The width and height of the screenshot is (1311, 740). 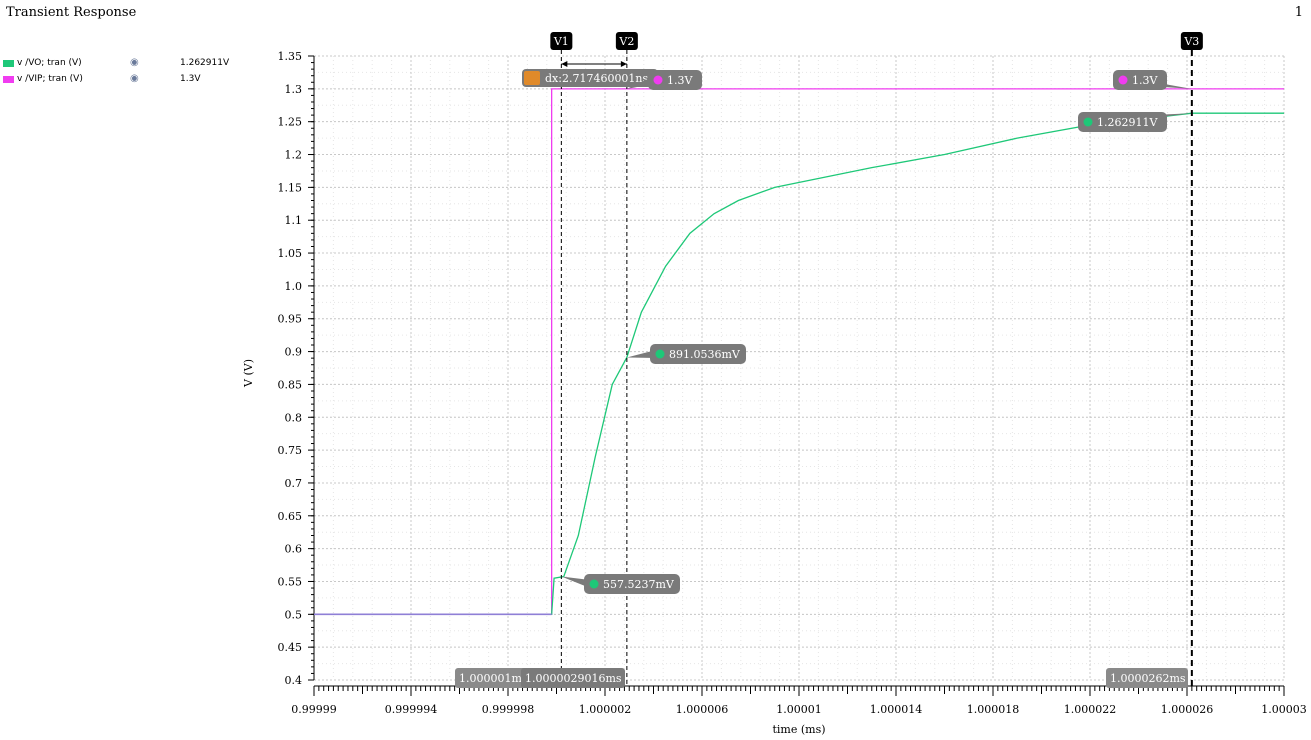 I want to click on callout-vo-v3-text: 1.262911V, so click(x=1127, y=122).